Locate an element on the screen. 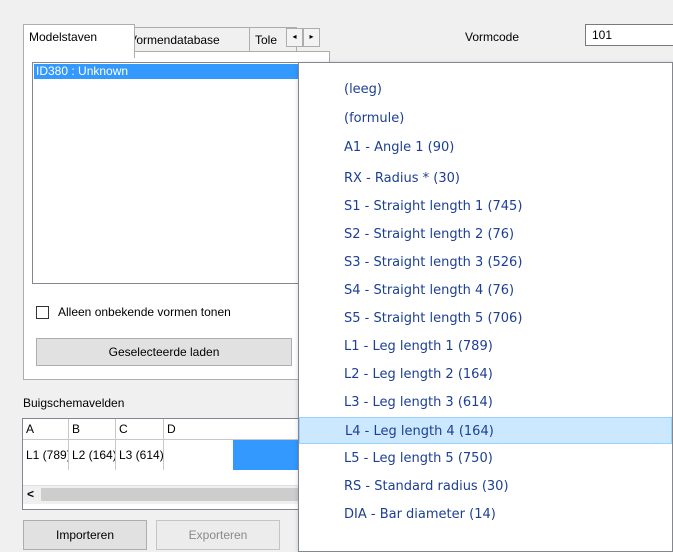 This screenshot has height=552, width=673. unknown-only-checkbox is located at coordinates (42, 312).